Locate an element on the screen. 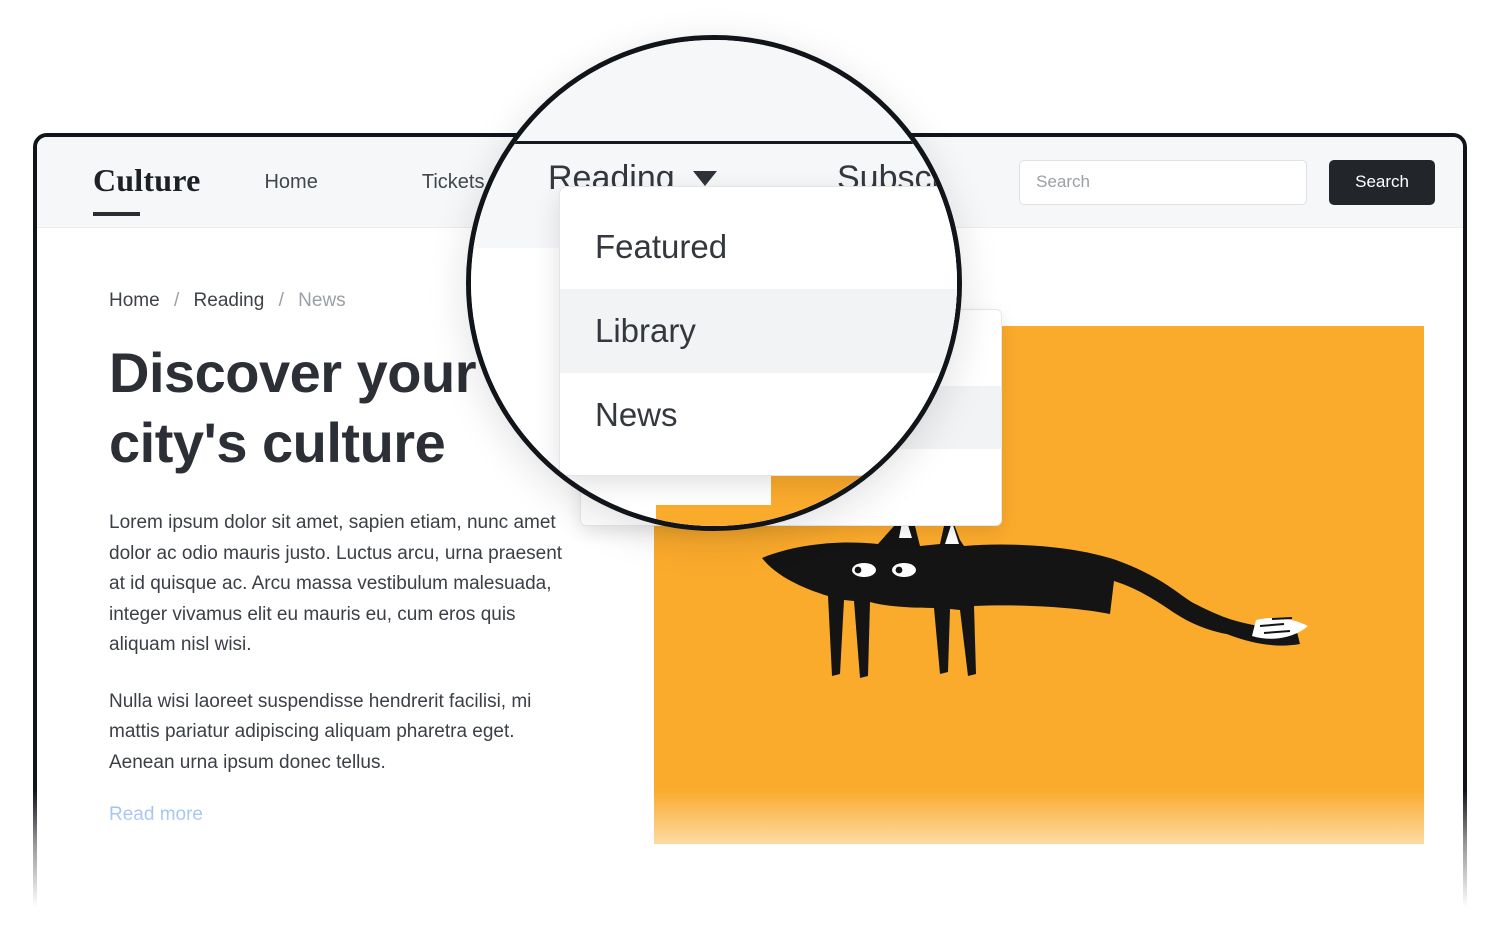 The width and height of the screenshot is (1500, 940). nav-item-home: Home is located at coordinates (307, 182).